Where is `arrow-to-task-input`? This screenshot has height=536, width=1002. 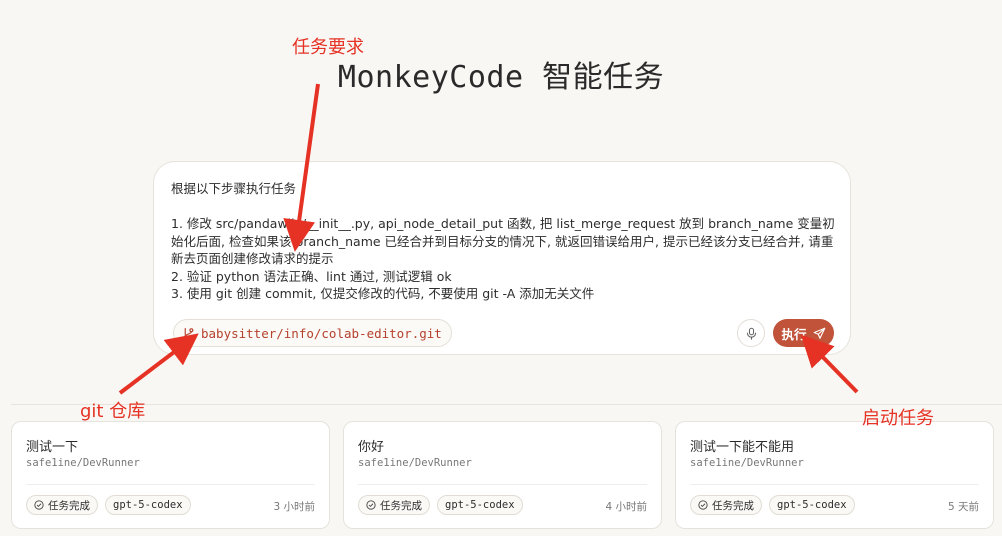 arrow-to-task-input is located at coordinates (301, 167).